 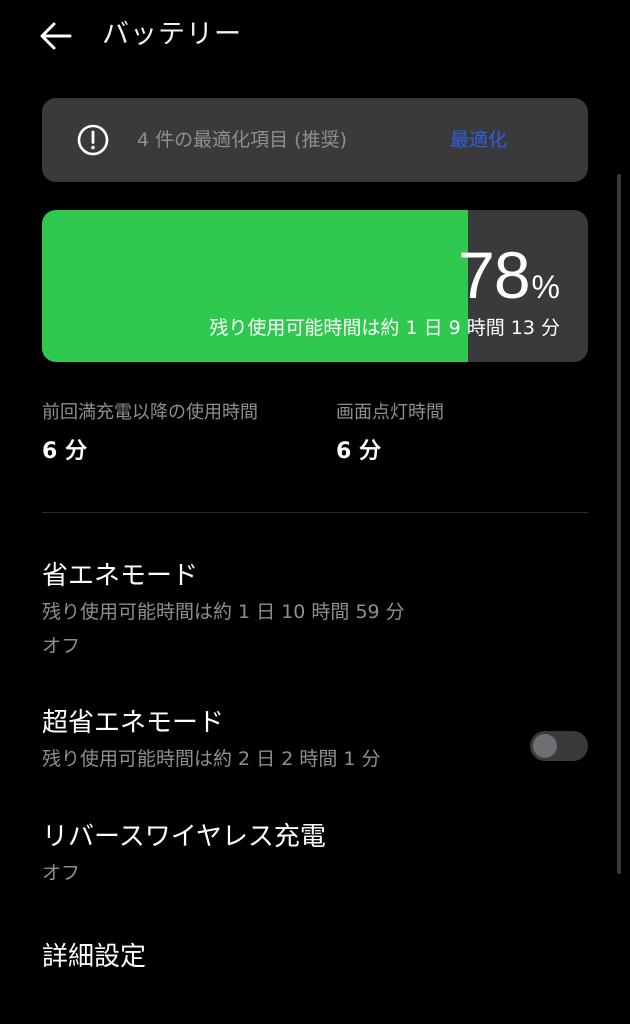 I want to click on battery-remaining-time: 残り使用可能時間は約 1 日 9 時間 13 分, so click(x=384, y=328).